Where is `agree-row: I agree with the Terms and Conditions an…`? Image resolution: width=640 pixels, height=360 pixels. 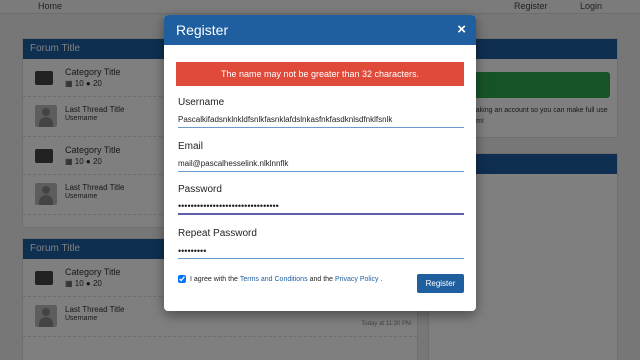
agree-row: I agree with the Terms and Conditions an… is located at coordinates (280, 279).